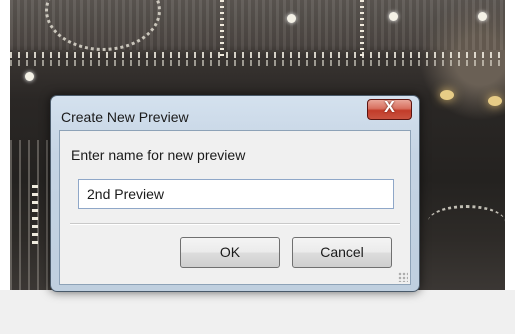  Describe the element at coordinates (403, 277) in the screenshot. I see `resize-grip-icon` at that location.